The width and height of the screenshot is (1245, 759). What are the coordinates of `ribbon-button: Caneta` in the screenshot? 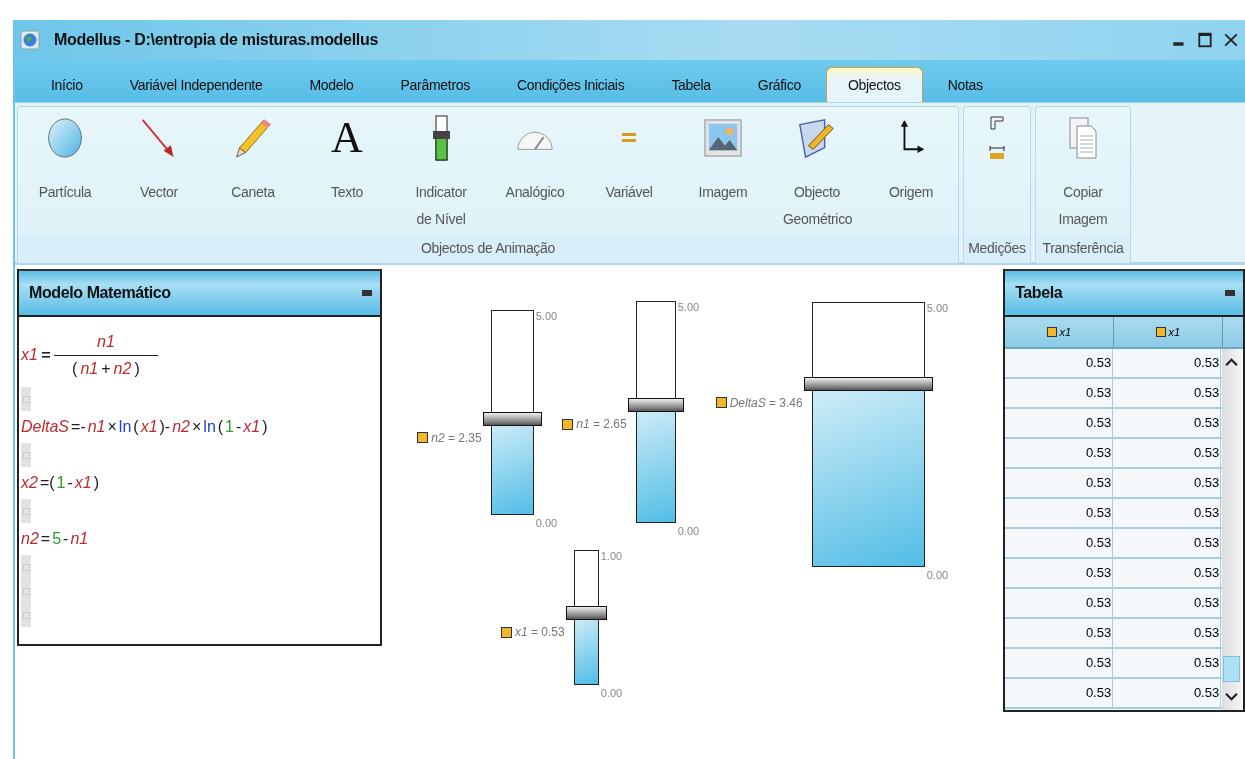 It's located at (253, 171).